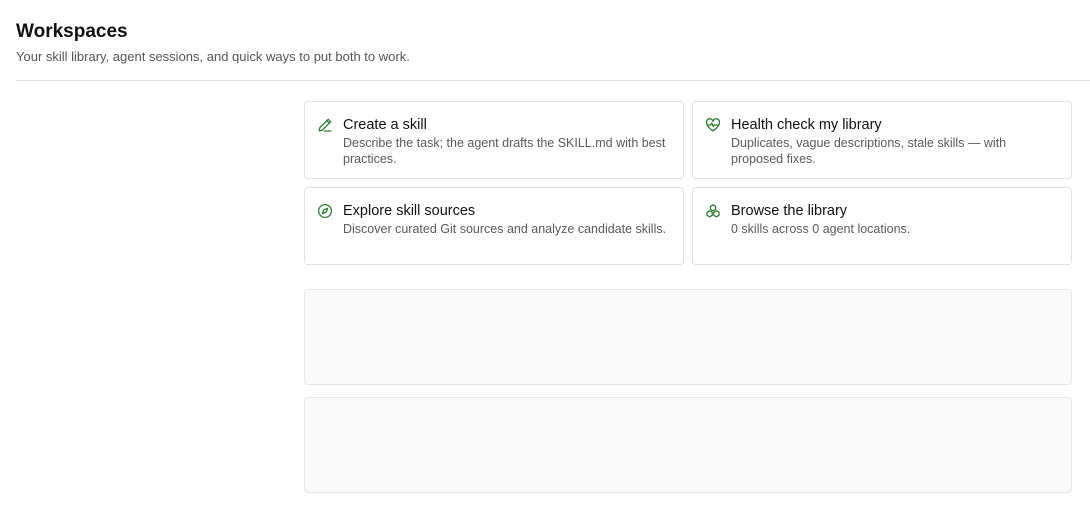  What do you see at coordinates (385, 125) in the screenshot?
I see `card-title: Create a skill` at bounding box center [385, 125].